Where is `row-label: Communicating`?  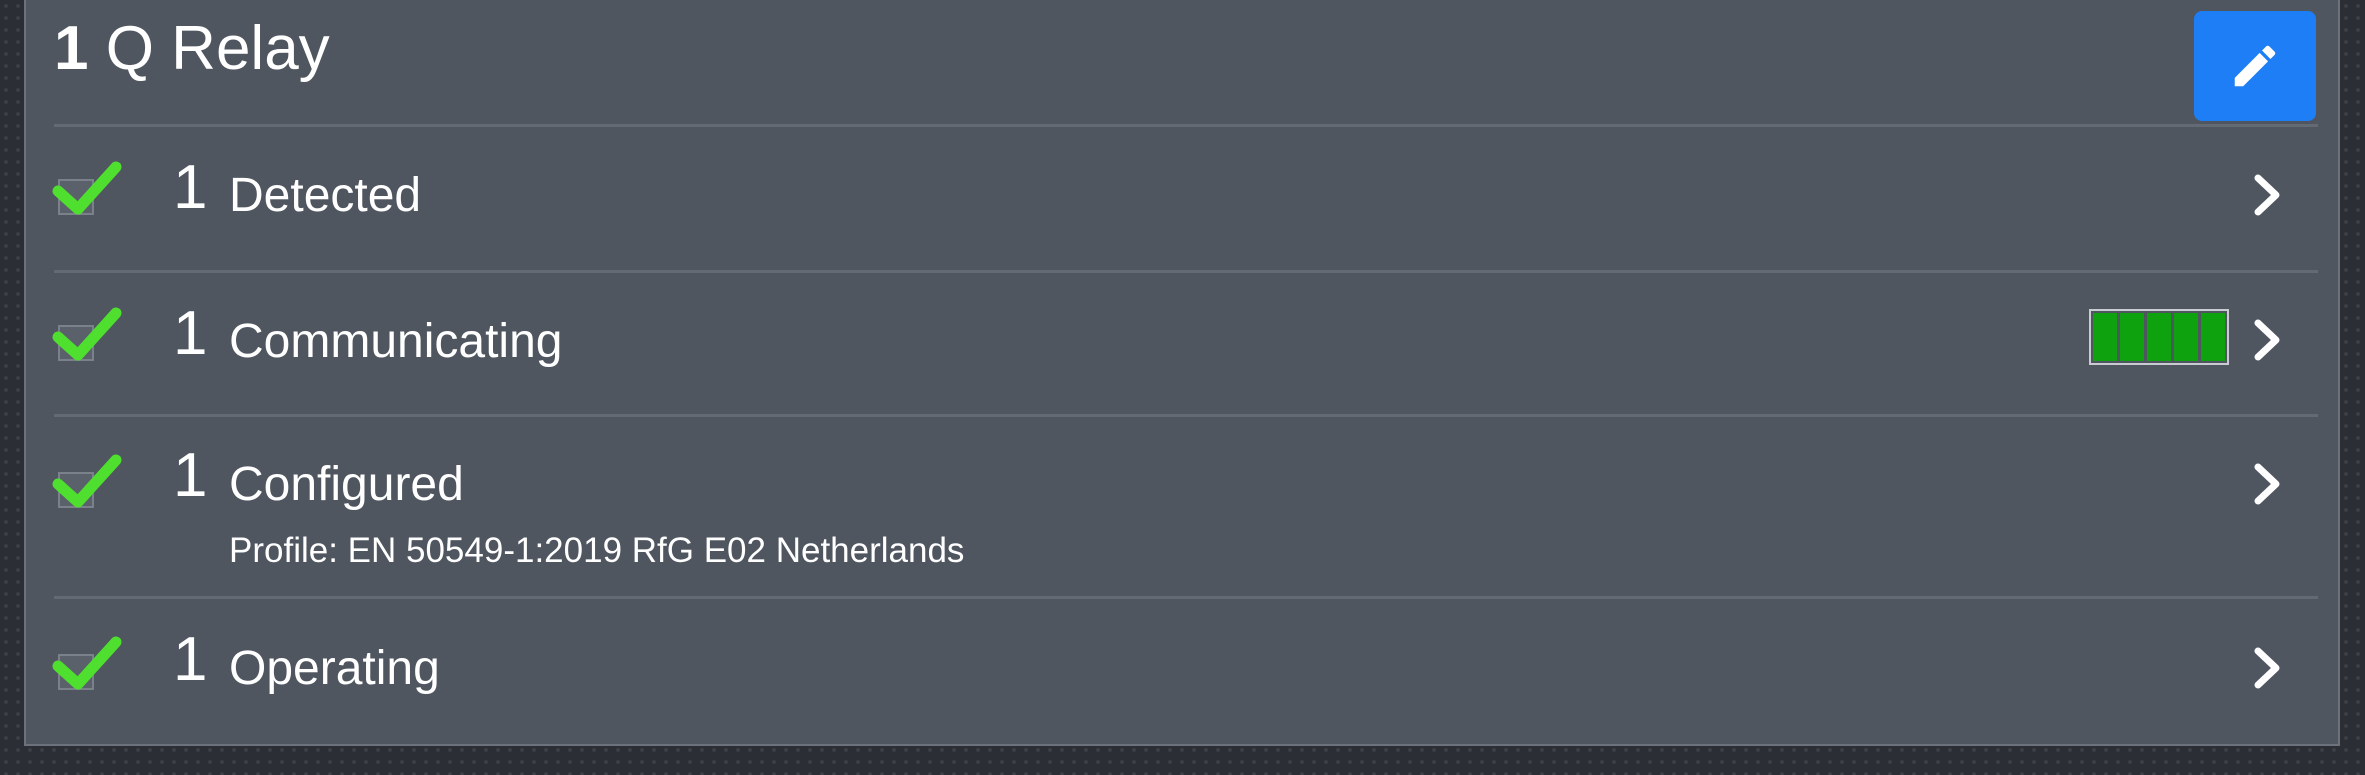
row-label: Communicating is located at coordinates (396, 341).